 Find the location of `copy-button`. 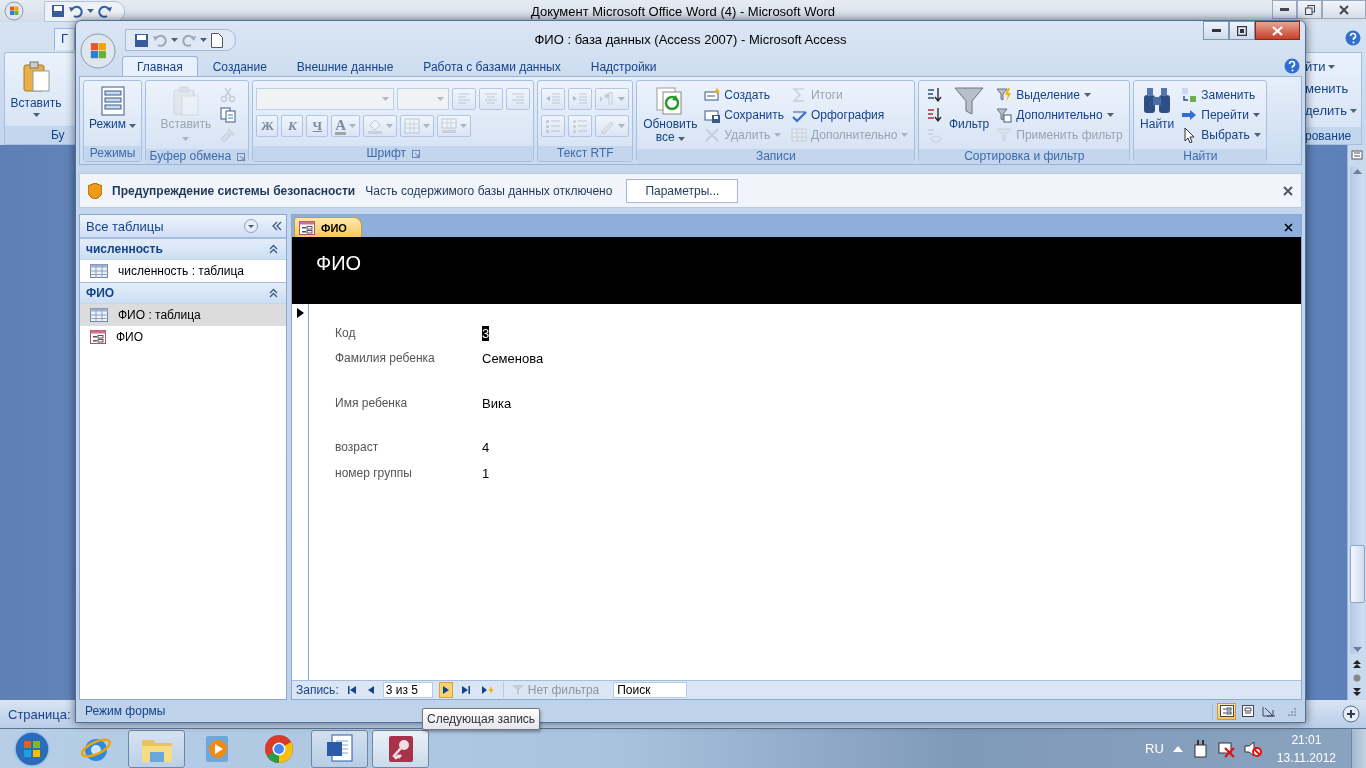

copy-button is located at coordinates (227, 115).